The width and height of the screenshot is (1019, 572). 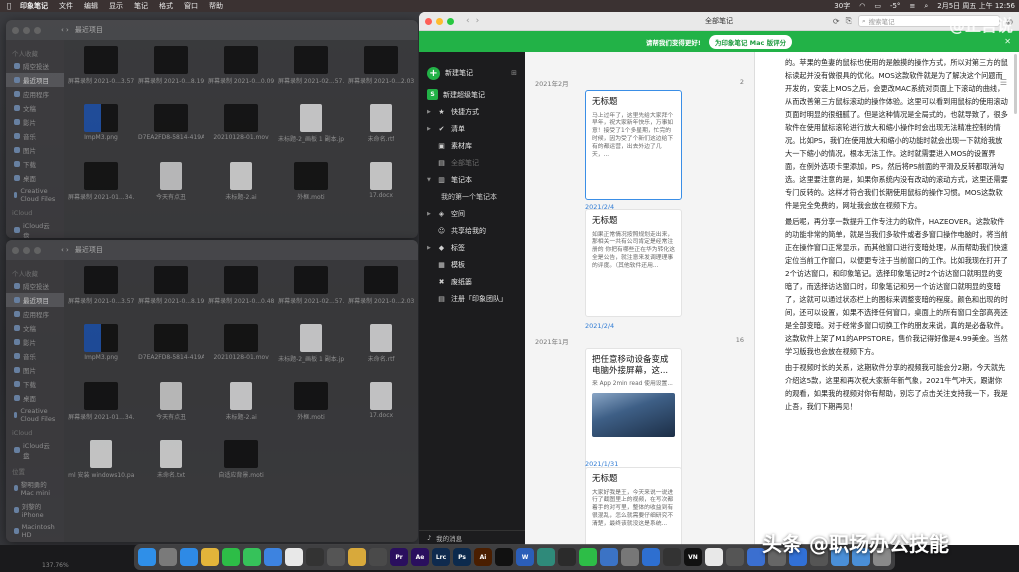 What do you see at coordinates (849, 21) in the screenshot?
I see `share-icon: ⎘` at bounding box center [849, 21].